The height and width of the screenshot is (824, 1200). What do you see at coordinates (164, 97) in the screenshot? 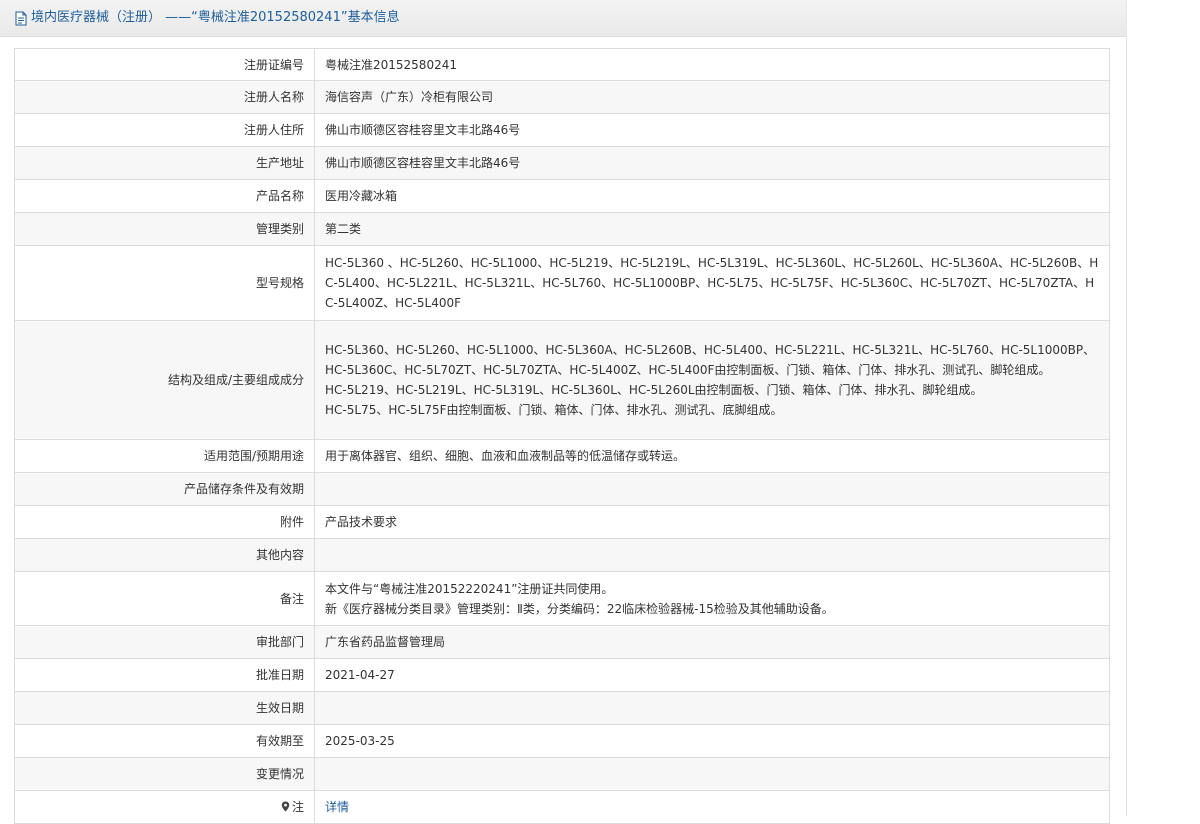
I see `row-label: 注册人名称` at bounding box center [164, 97].